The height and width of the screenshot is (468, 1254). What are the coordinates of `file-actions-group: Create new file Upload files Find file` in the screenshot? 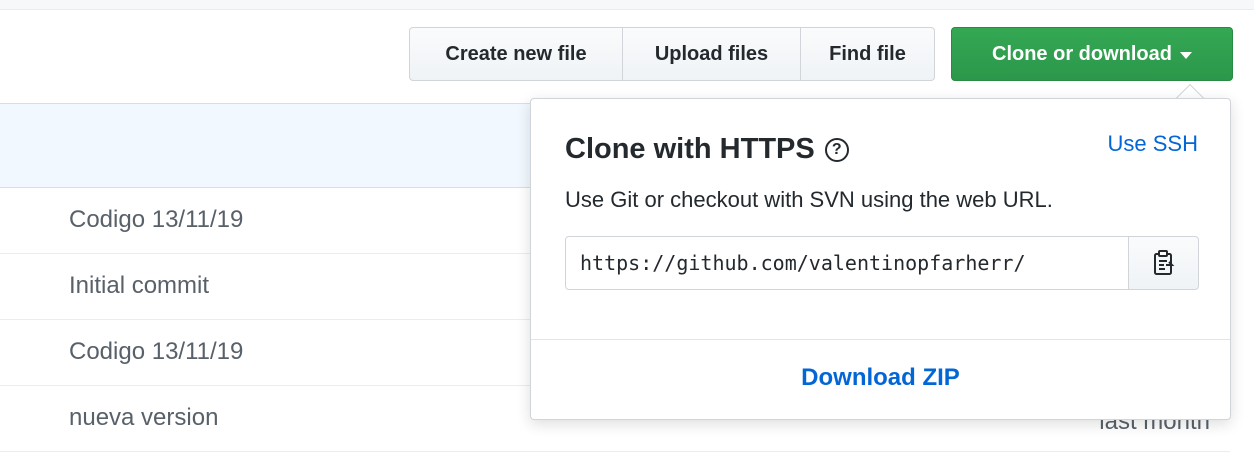 It's located at (672, 54).